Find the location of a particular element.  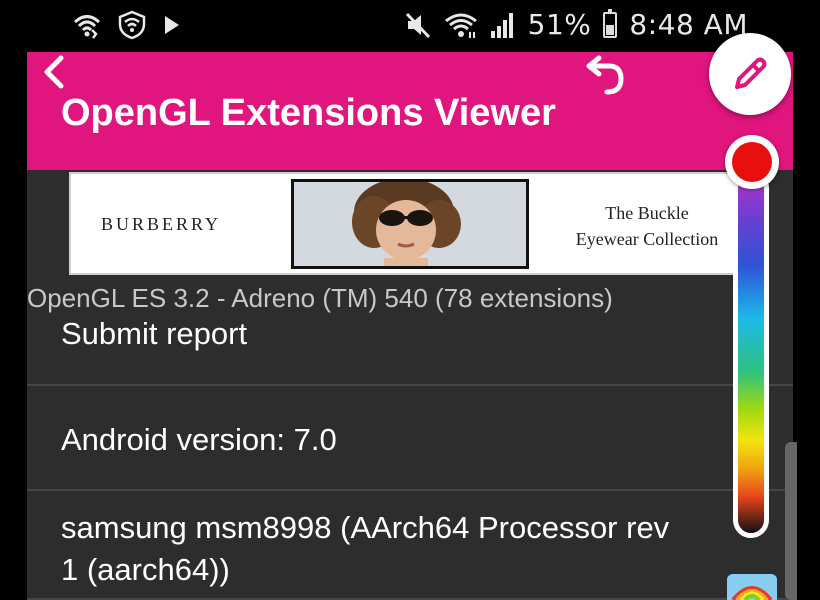

ad-banner: BURBERRY The Buckle Eyewear Collection is located at coordinates (407, 223).